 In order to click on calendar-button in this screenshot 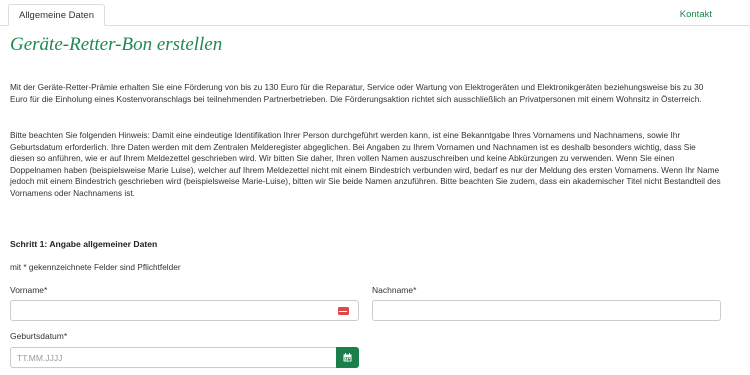, I will do `click(347, 357)`.